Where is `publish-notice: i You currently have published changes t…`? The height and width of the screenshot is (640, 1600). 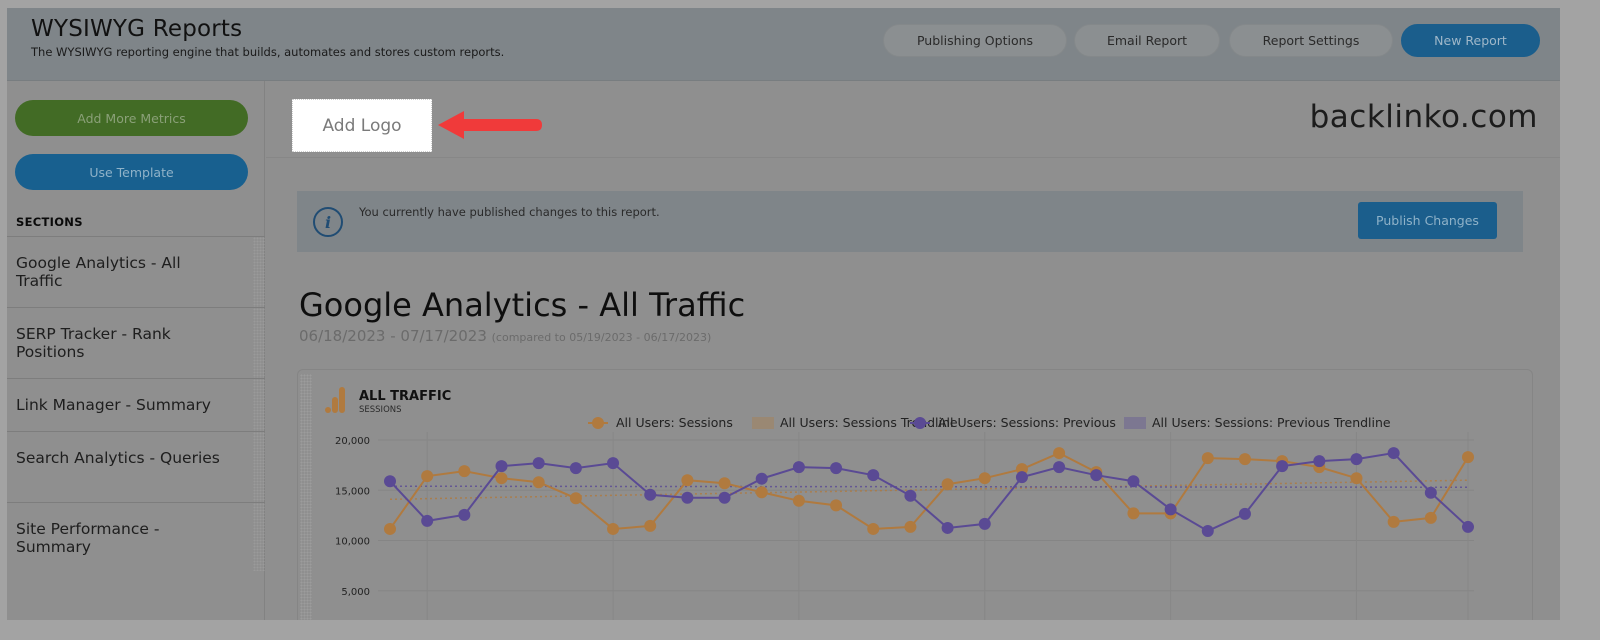 publish-notice: i You currently have published changes t… is located at coordinates (910, 221).